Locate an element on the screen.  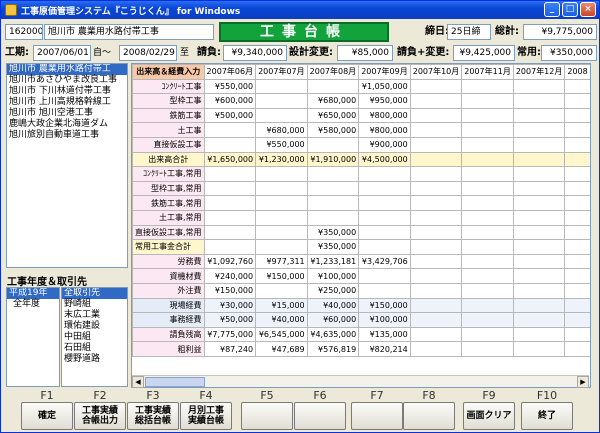
table-cell: ¥87,240 is located at coordinates (230, 349).